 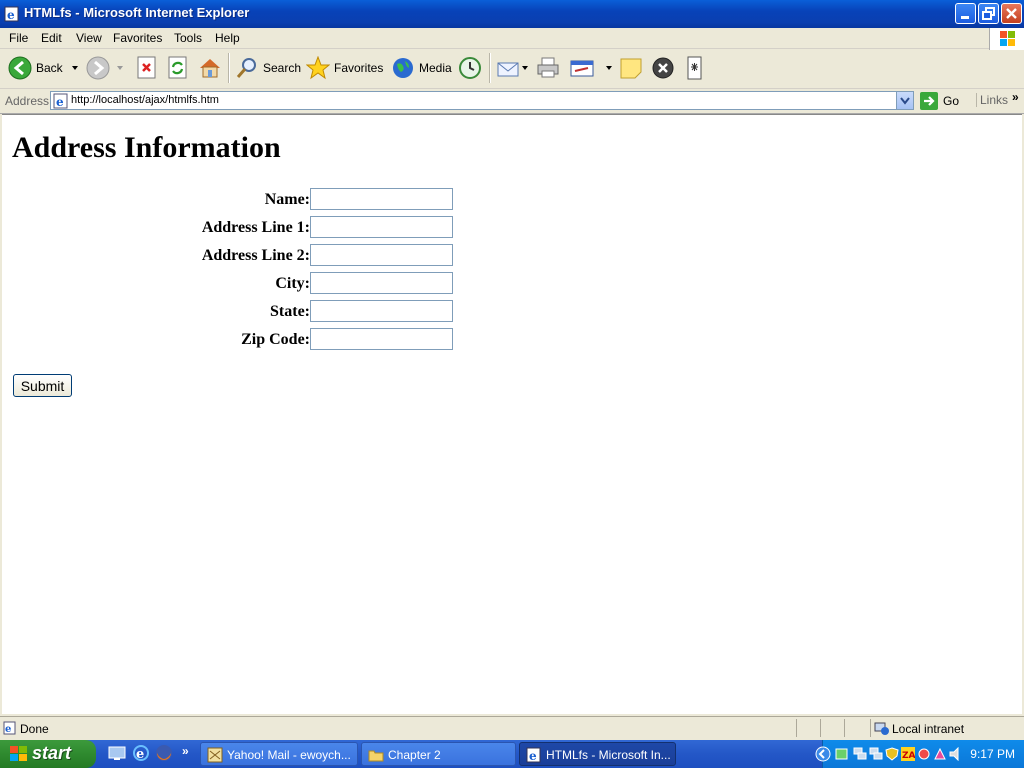 What do you see at coordinates (892, 754) in the screenshot?
I see `security-shield-icon` at bounding box center [892, 754].